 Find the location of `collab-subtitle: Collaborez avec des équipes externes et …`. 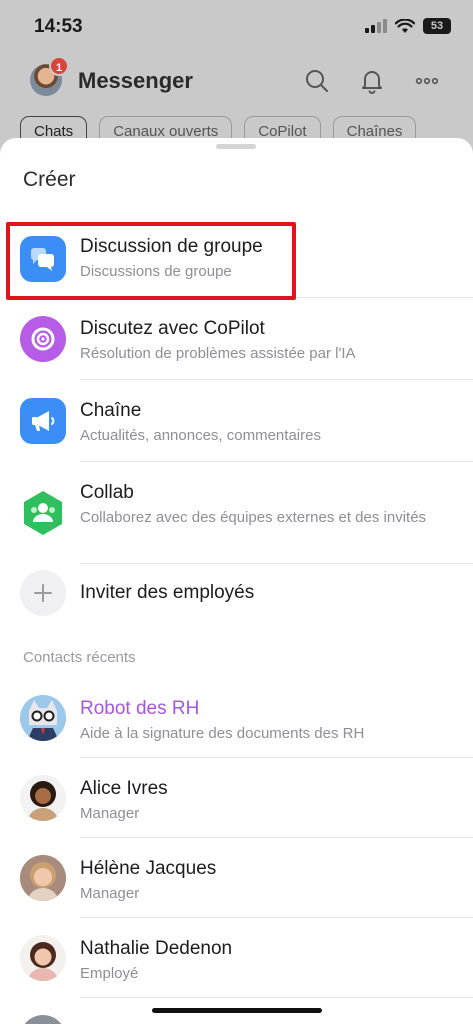

collab-subtitle: Collaborez avec des équipes externes et … is located at coordinates (253, 517).